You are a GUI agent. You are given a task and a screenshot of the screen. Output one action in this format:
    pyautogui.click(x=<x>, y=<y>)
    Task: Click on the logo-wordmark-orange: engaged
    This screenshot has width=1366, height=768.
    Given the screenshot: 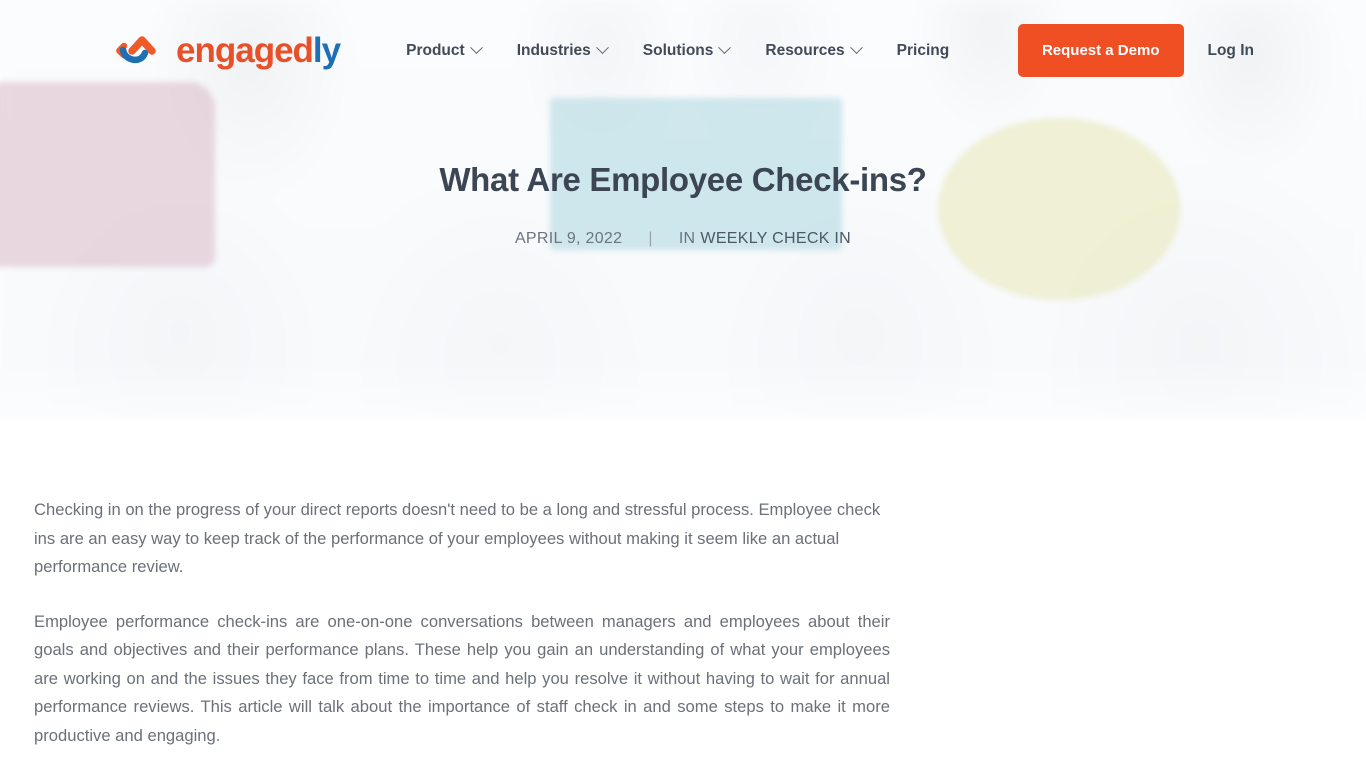 What is the action you would take?
    pyautogui.click(x=245, y=50)
    